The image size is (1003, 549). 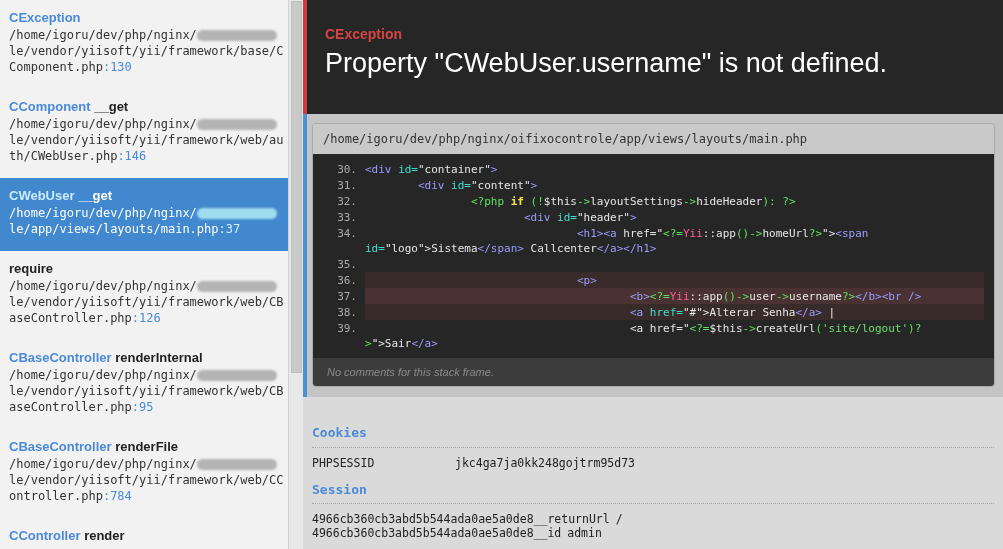 I want to click on frame-class: CWebUser, so click(x=42, y=195).